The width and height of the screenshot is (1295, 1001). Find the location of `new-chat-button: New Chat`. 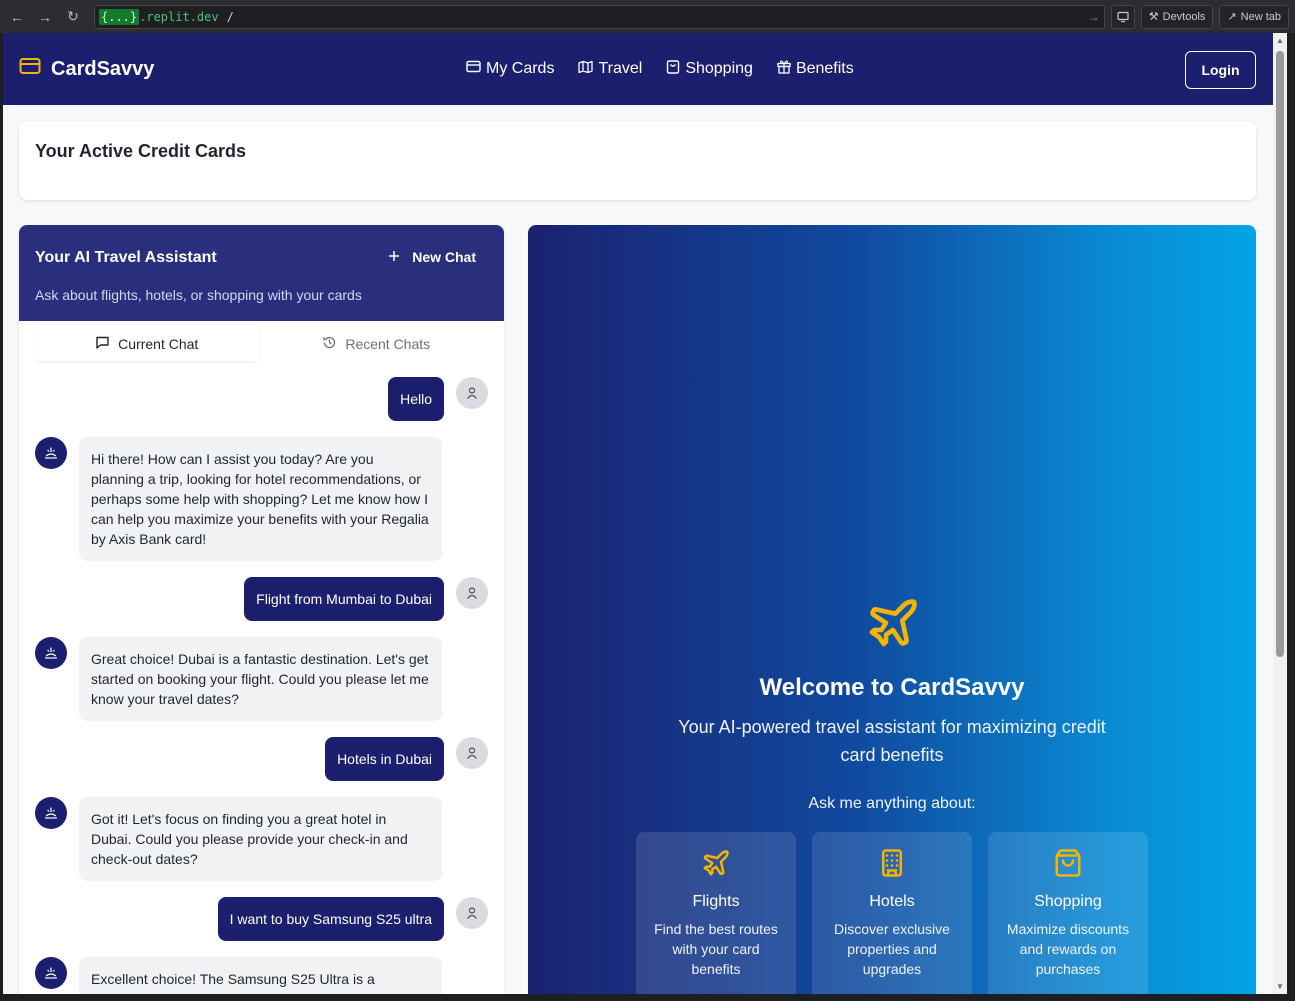

new-chat-button: New Chat is located at coordinates (432, 257).